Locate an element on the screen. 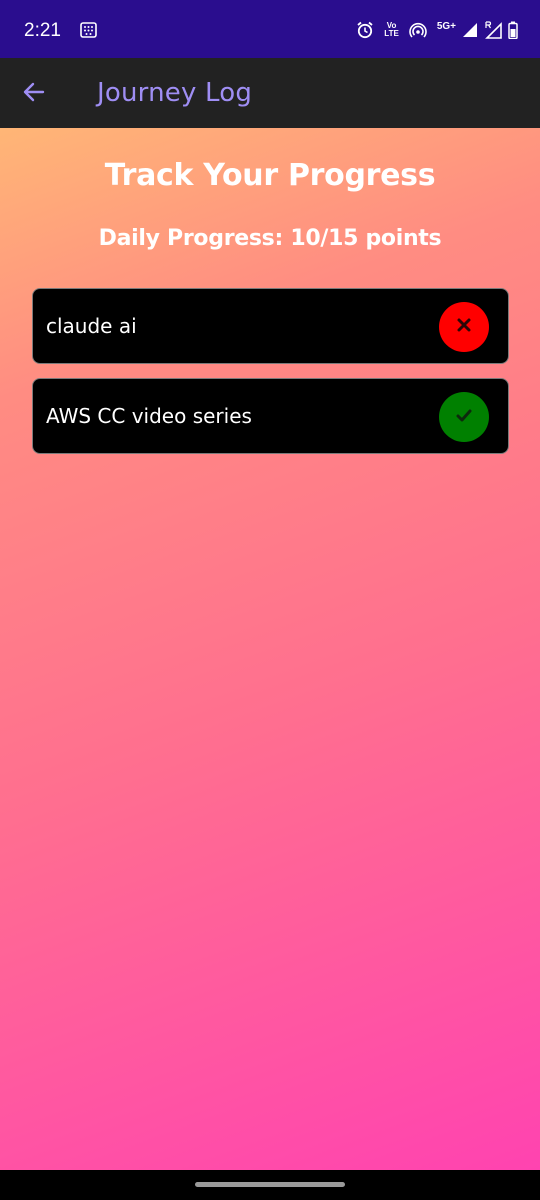 This screenshot has height=1200, width=540. app-notification-icon is located at coordinates (88, 30).